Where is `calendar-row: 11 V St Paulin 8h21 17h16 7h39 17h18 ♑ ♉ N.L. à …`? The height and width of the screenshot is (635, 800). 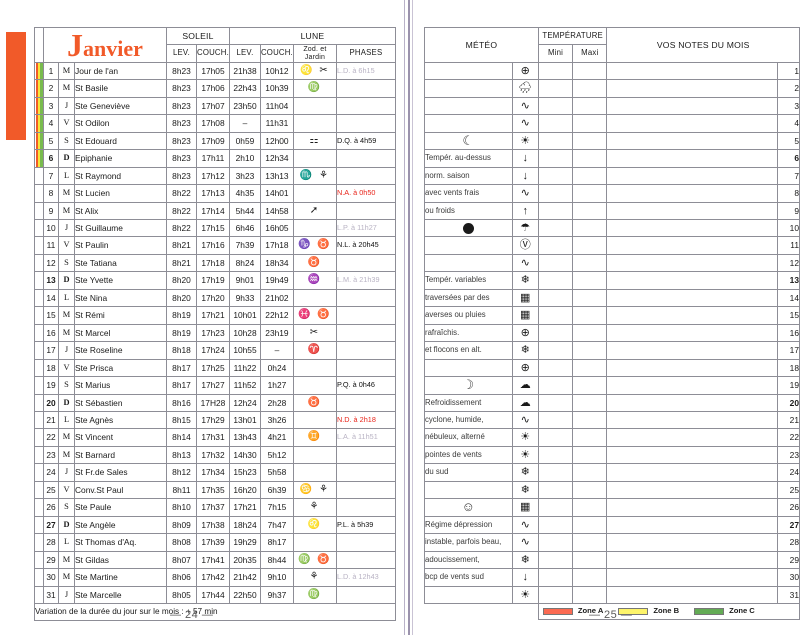
calendar-row: 11 V St Paulin 8h21 17h16 7h39 17h18 ♑ ♉ N.L. à … is located at coordinates (215, 245).